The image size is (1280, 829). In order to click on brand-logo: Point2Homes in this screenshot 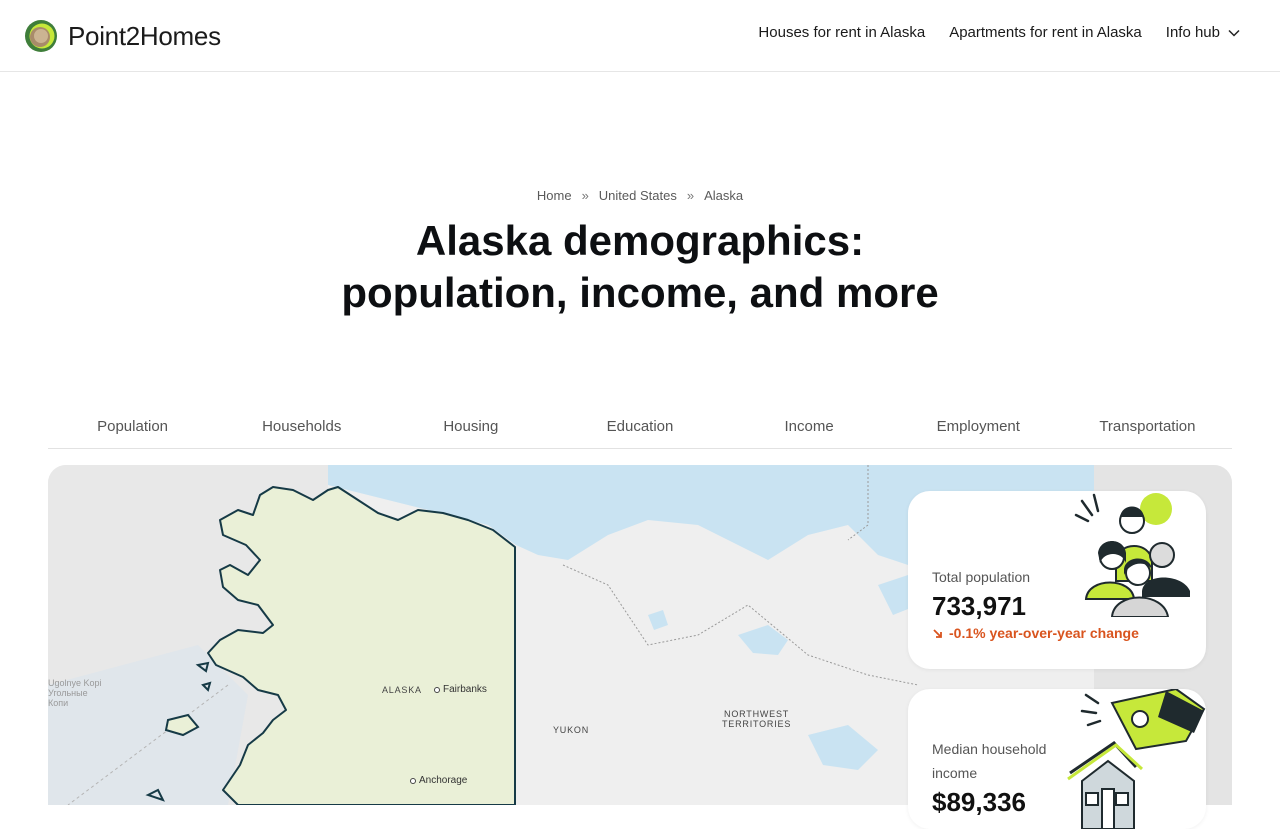, I will do `click(122, 36)`.